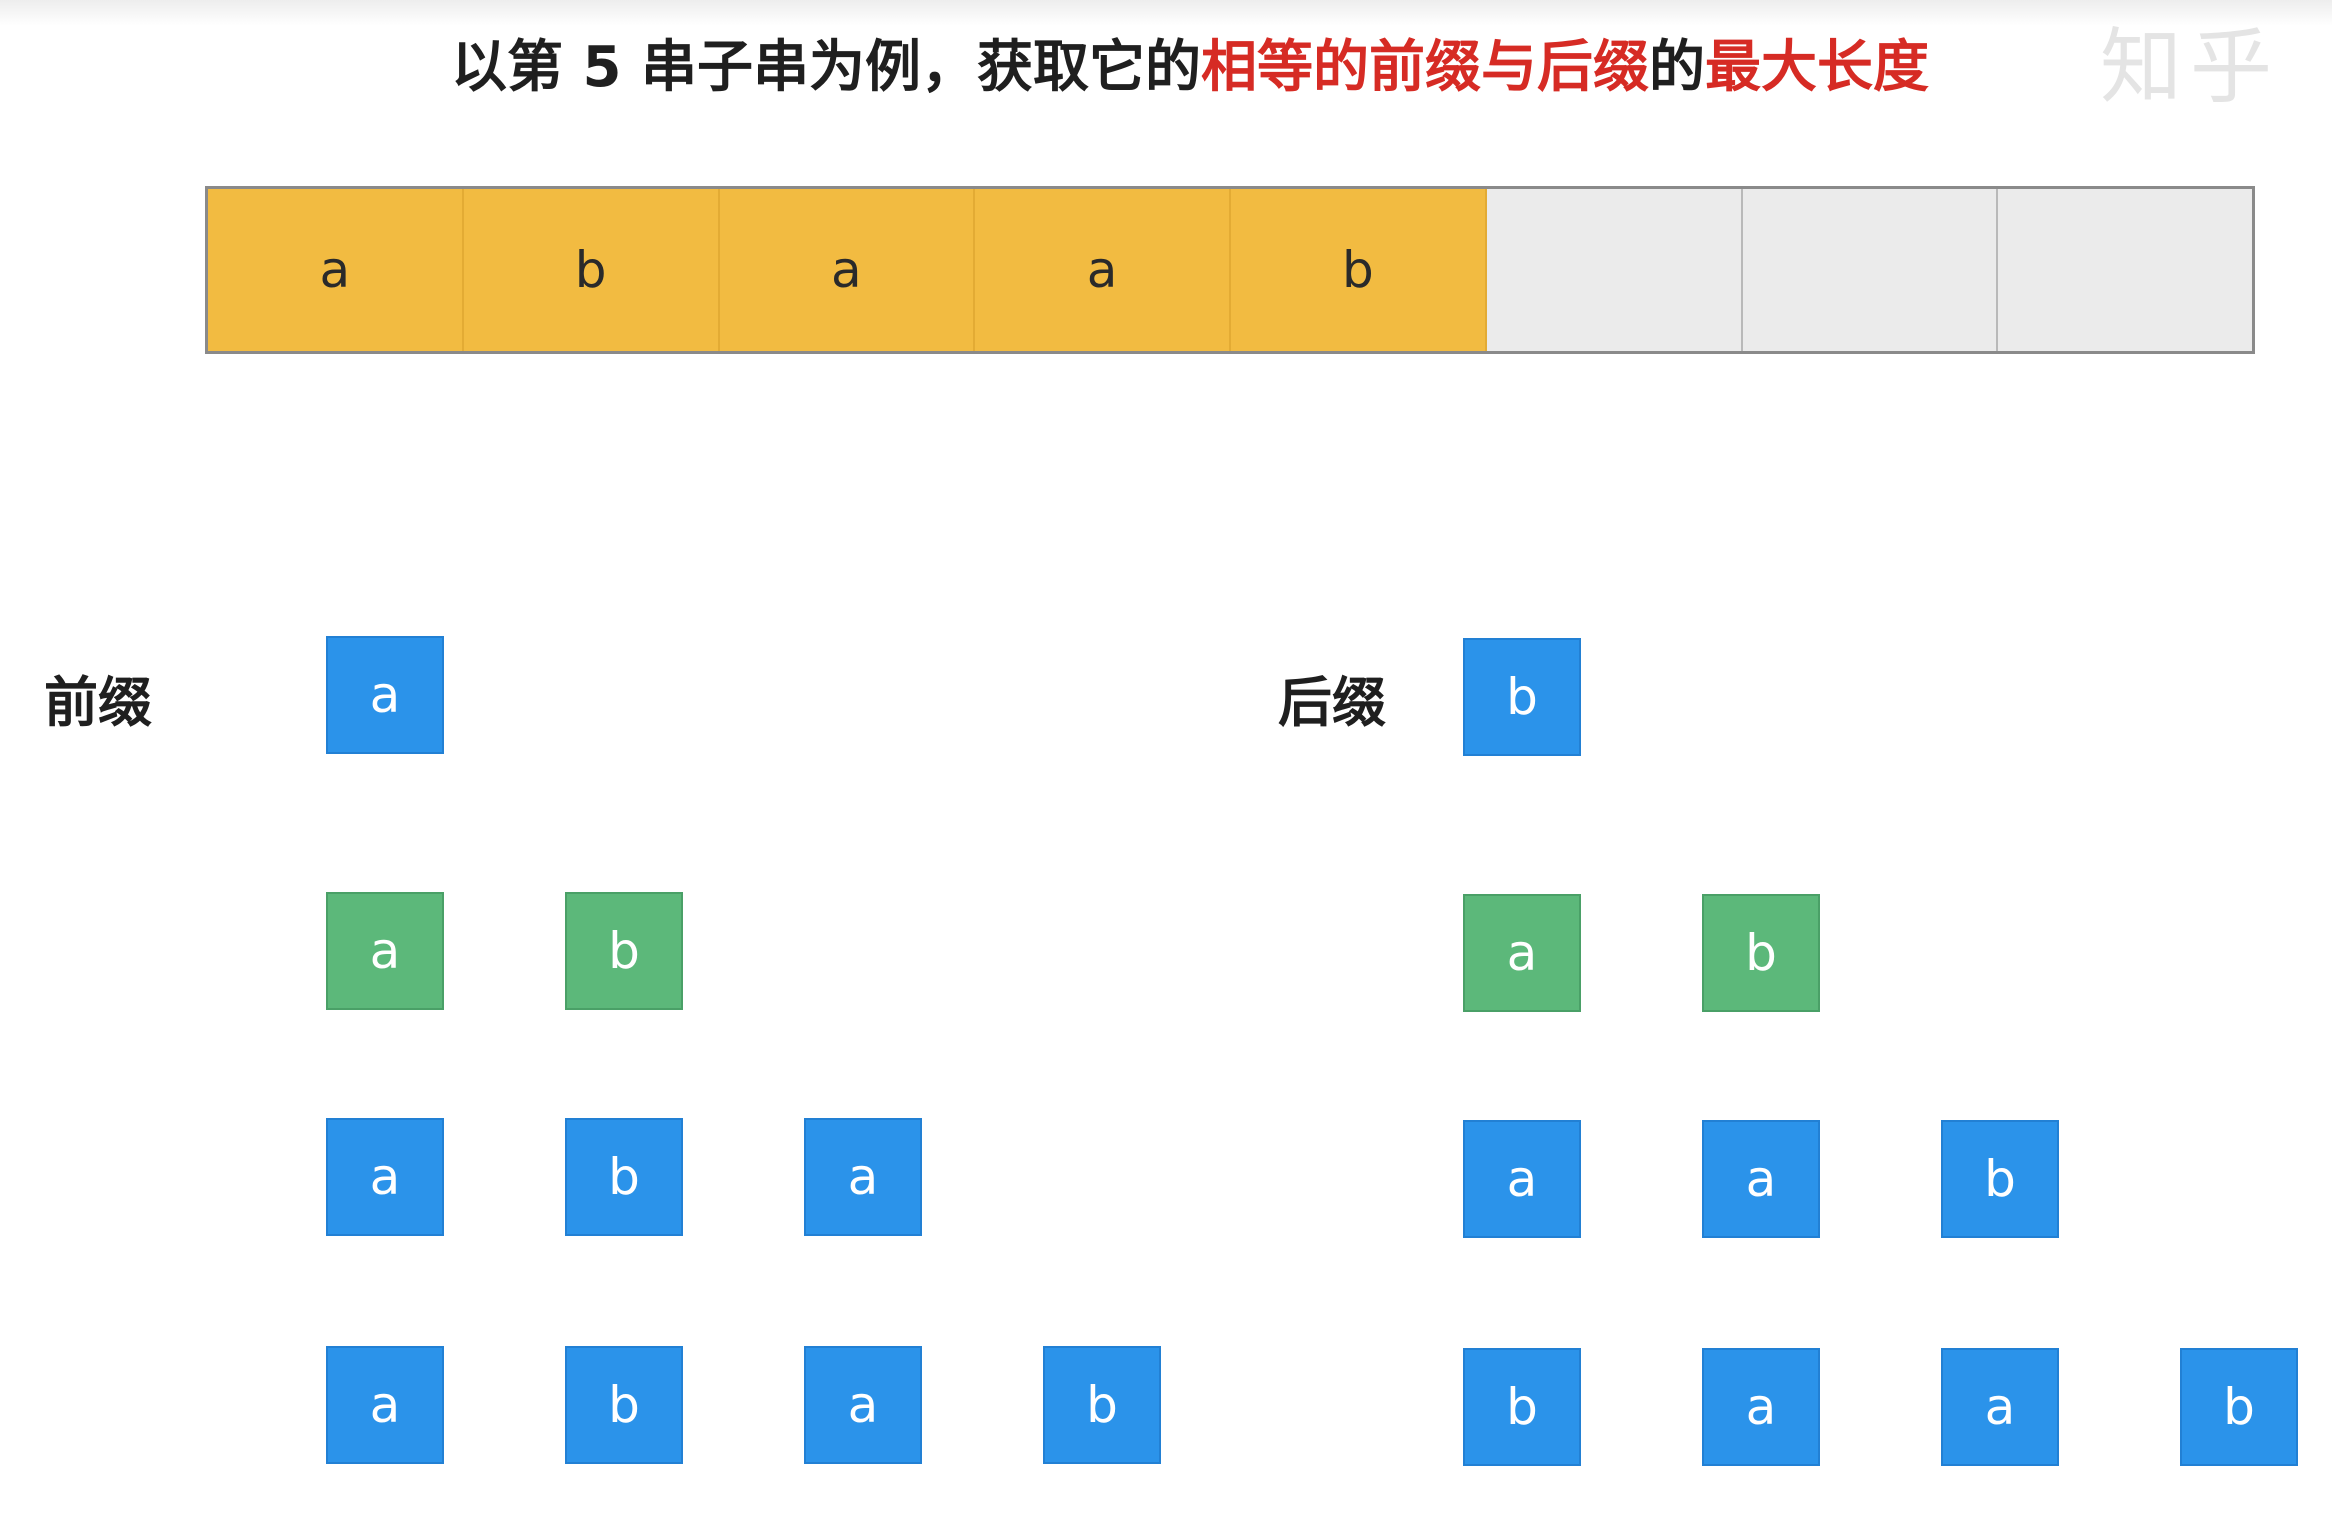  What do you see at coordinates (1332, 702) in the screenshot?
I see `suffix-label: 后缀` at bounding box center [1332, 702].